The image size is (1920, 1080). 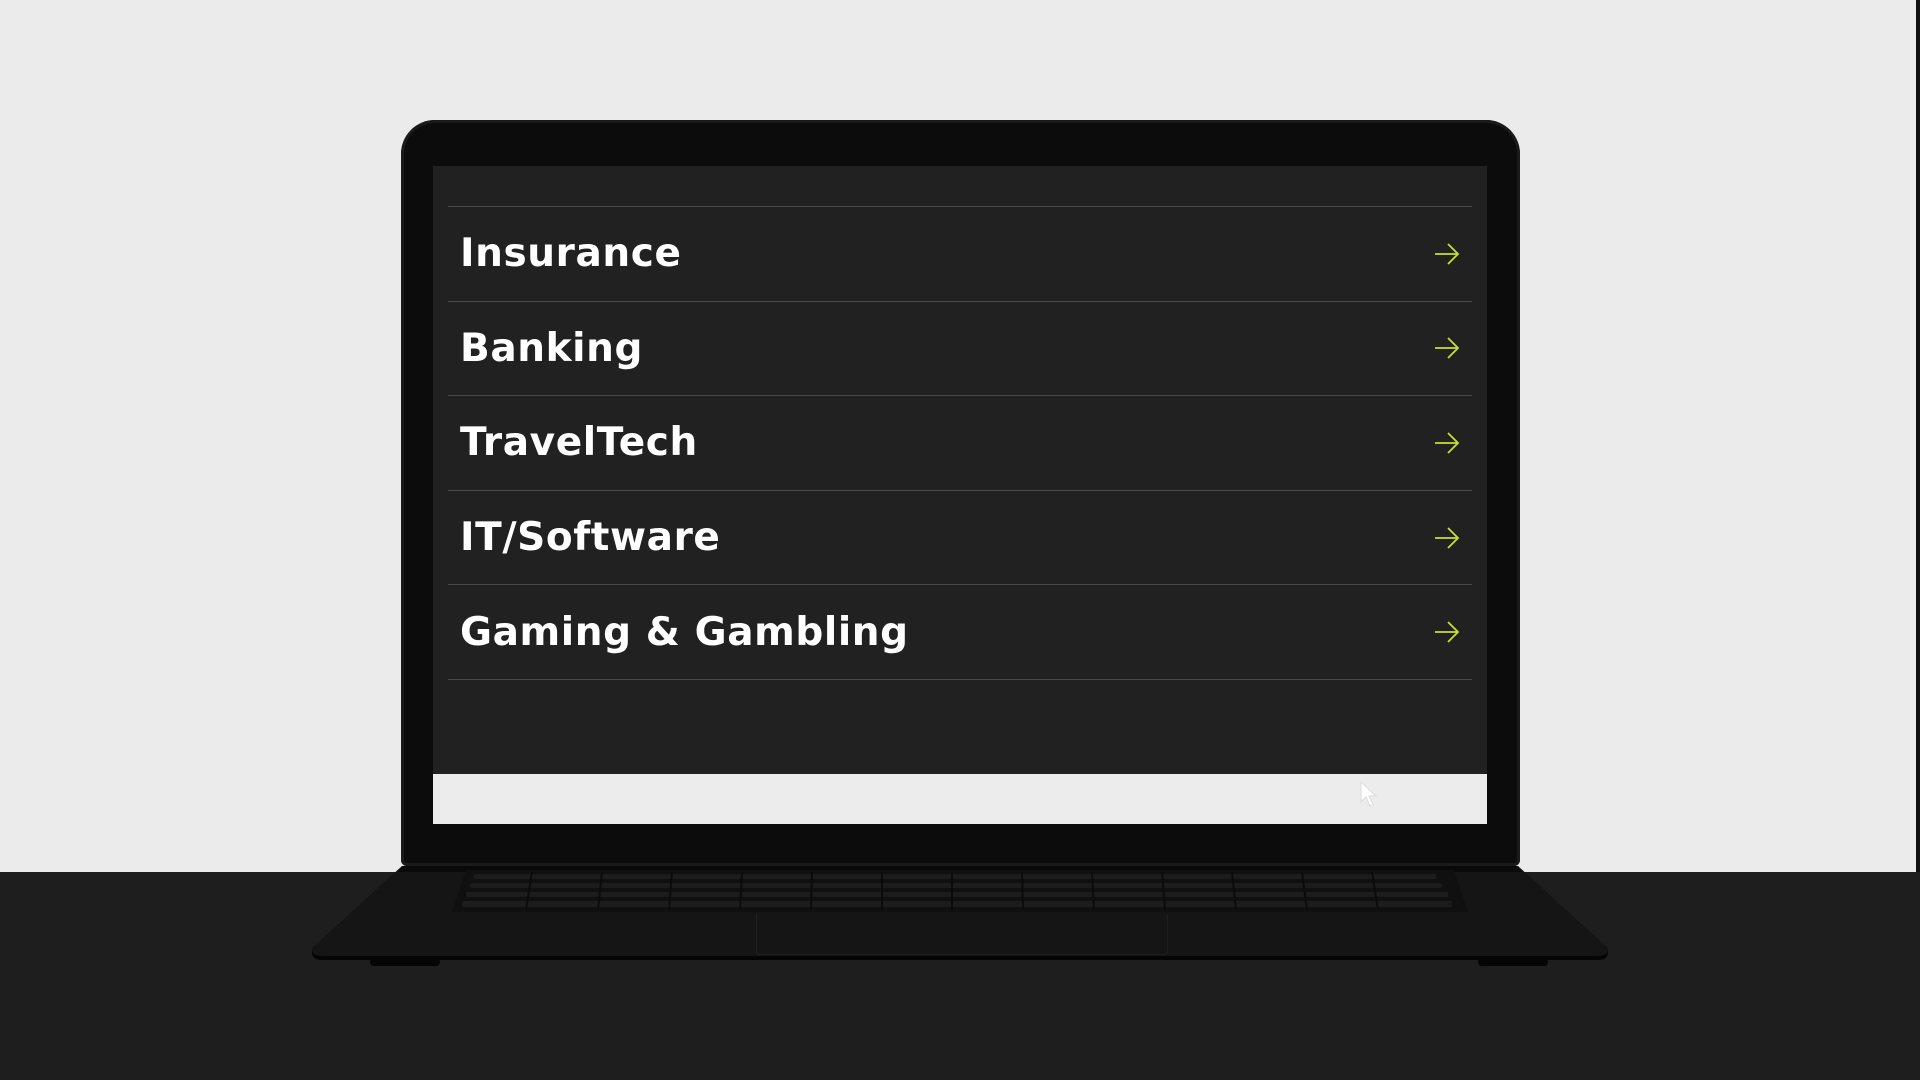 What do you see at coordinates (1918, 436) in the screenshot?
I see `frame-edge` at bounding box center [1918, 436].